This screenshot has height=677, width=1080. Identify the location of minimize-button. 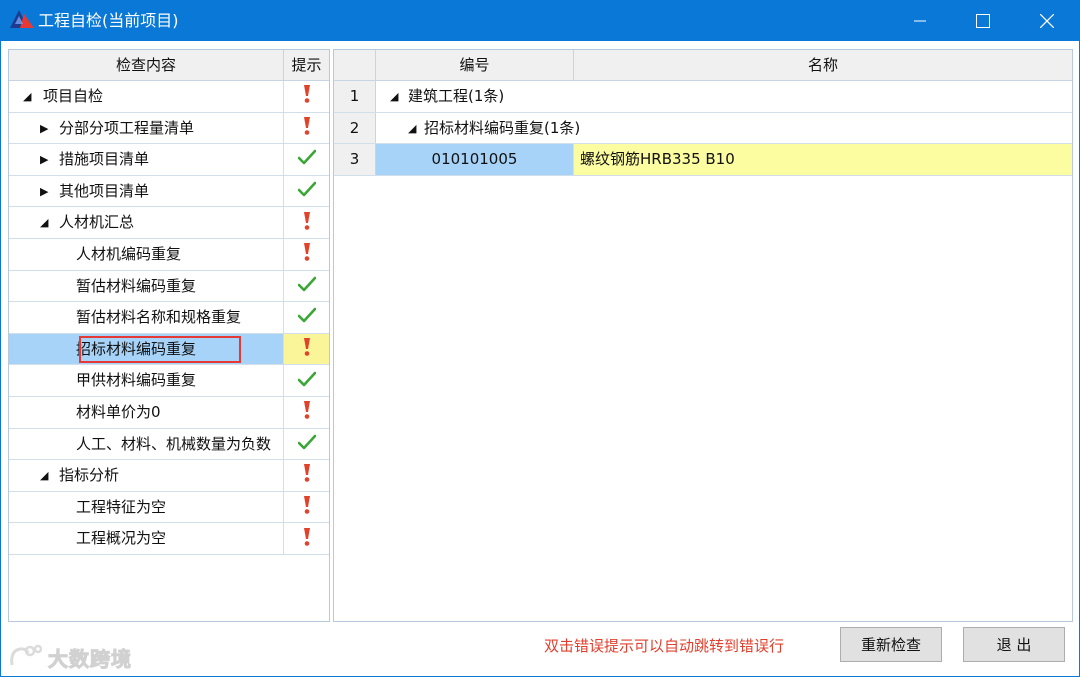
(920, 20).